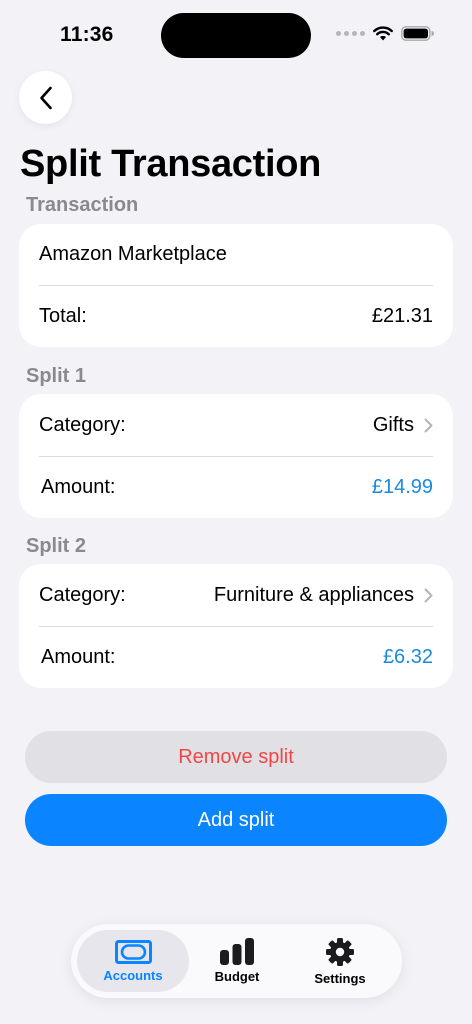 This screenshot has width=472, height=1024. What do you see at coordinates (236, 425) in the screenshot?
I see `split-1-category-row: Category: Gifts` at bounding box center [236, 425].